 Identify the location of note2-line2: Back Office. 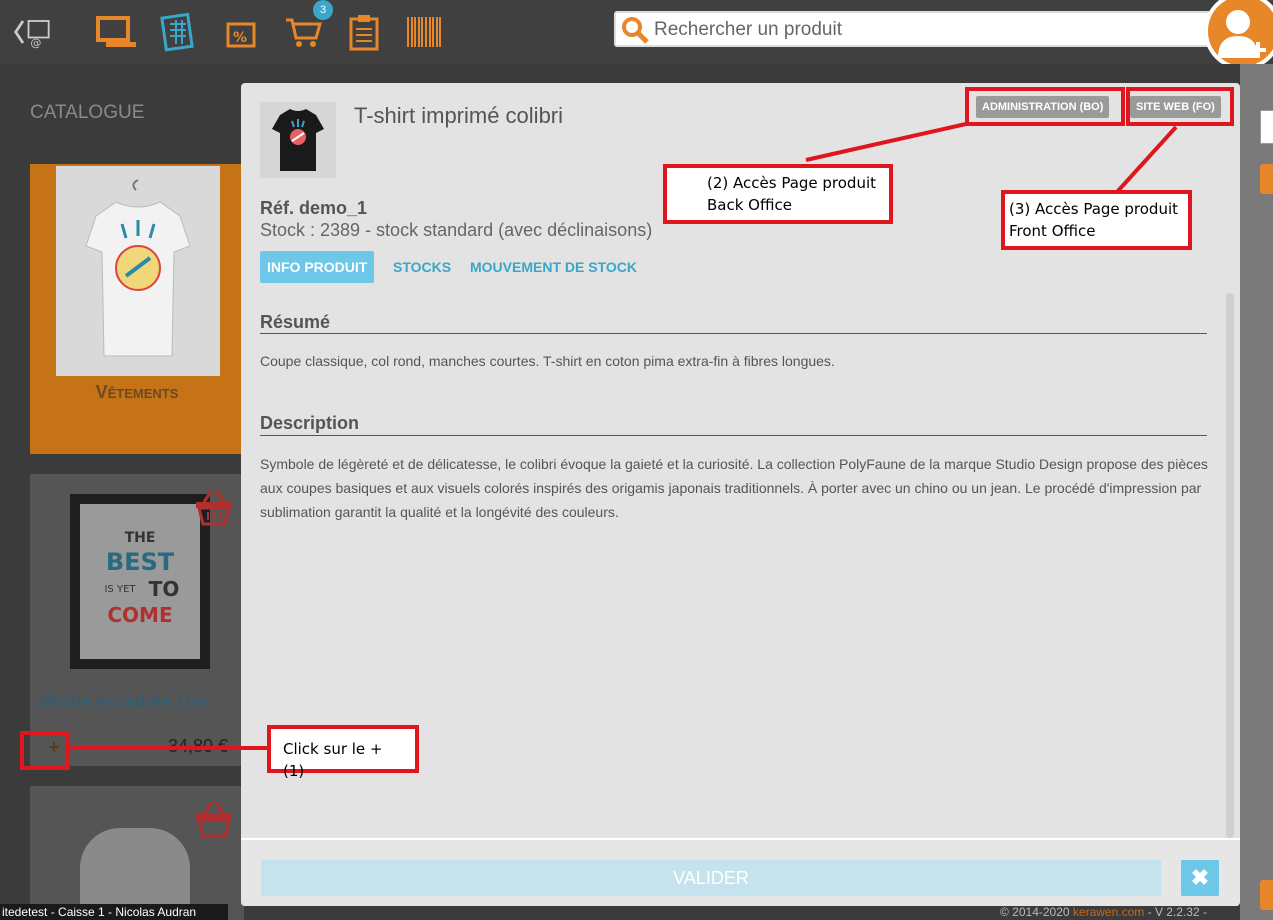
(749, 205).